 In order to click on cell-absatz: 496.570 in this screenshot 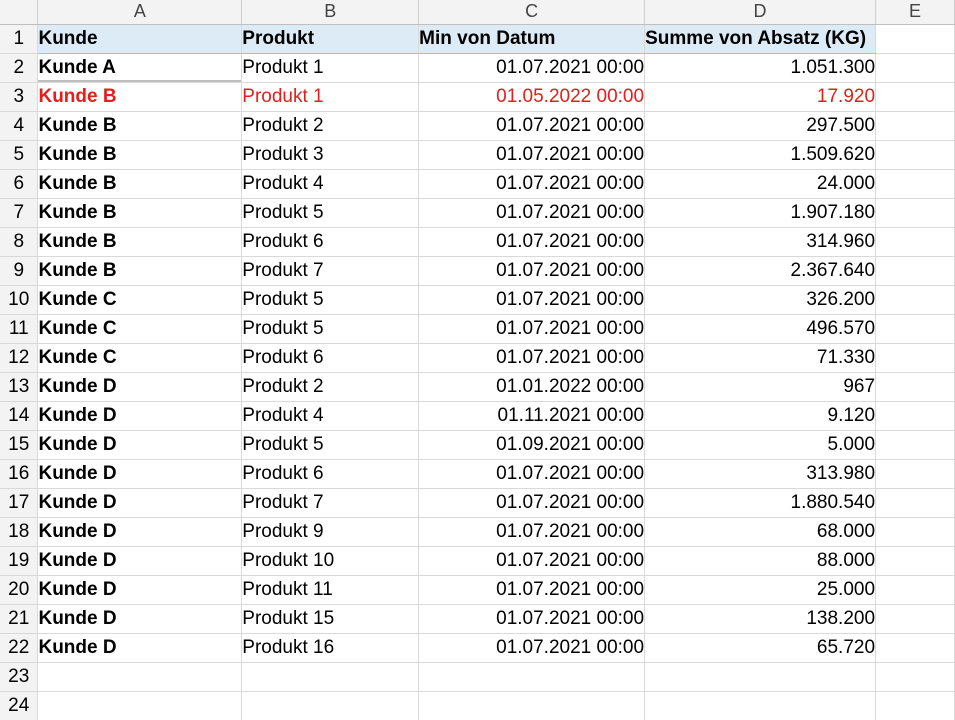, I will do `click(760, 329)`.